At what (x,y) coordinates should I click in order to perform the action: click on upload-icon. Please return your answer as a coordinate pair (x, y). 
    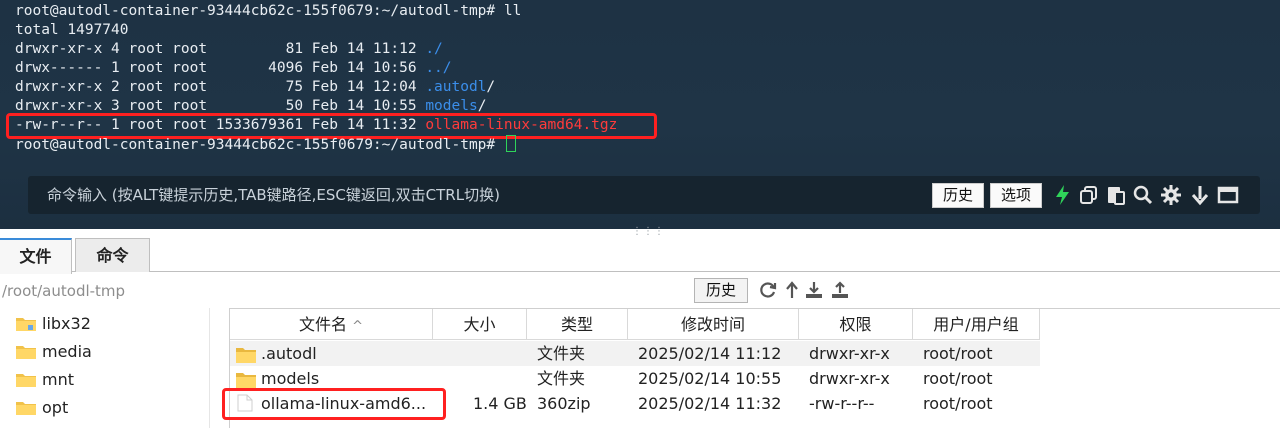
    Looking at the image, I should click on (840, 290).